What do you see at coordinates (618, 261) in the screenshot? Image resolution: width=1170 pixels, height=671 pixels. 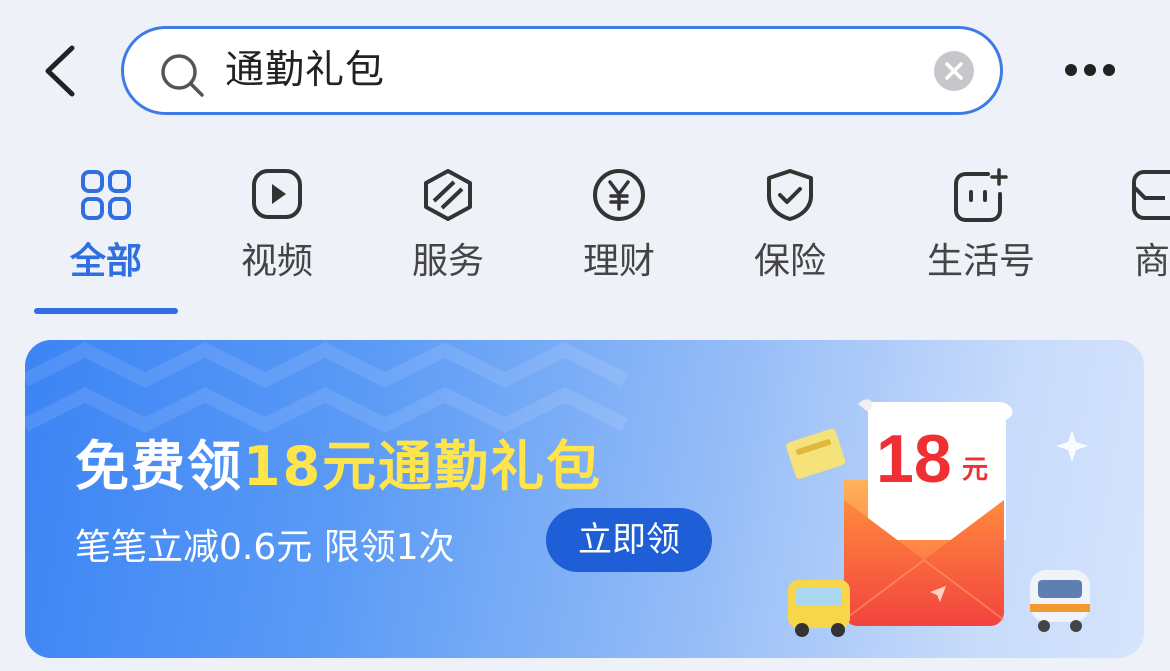 I see `tab-label: 理财` at bounding box center [618, 261].